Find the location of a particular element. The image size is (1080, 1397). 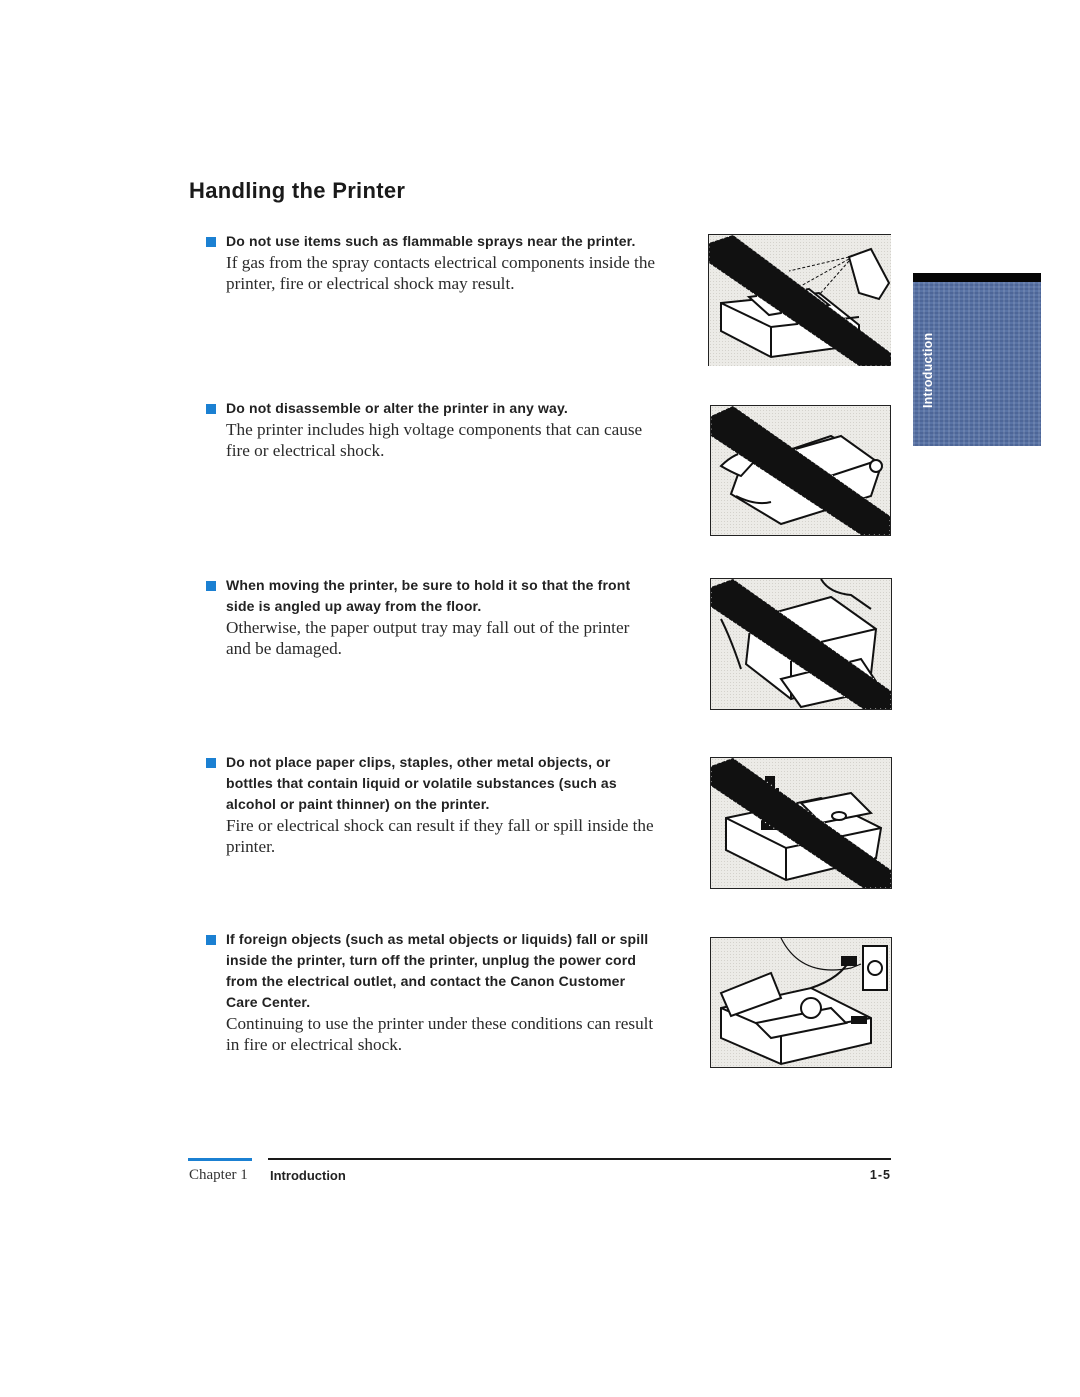

footer-rule is located at coordinates (579, 1159).